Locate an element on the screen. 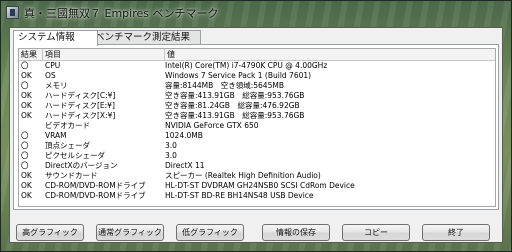 The width and height of the screenshot is (512, 252). value-cell: NVIDIA GeForce GTX 650 is located at coordinates (212, 125).